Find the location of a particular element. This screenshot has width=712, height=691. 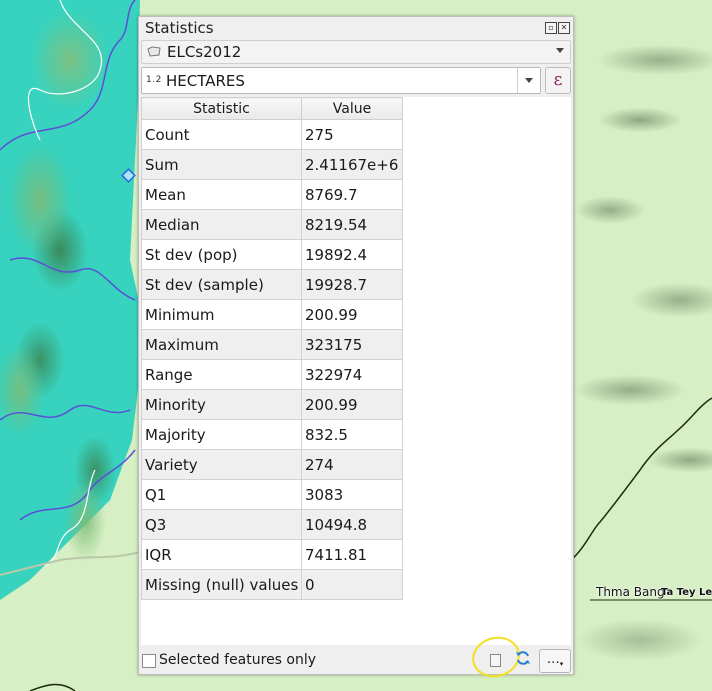

table-row: Minority 200.99 is located at coordinates (272, 404).